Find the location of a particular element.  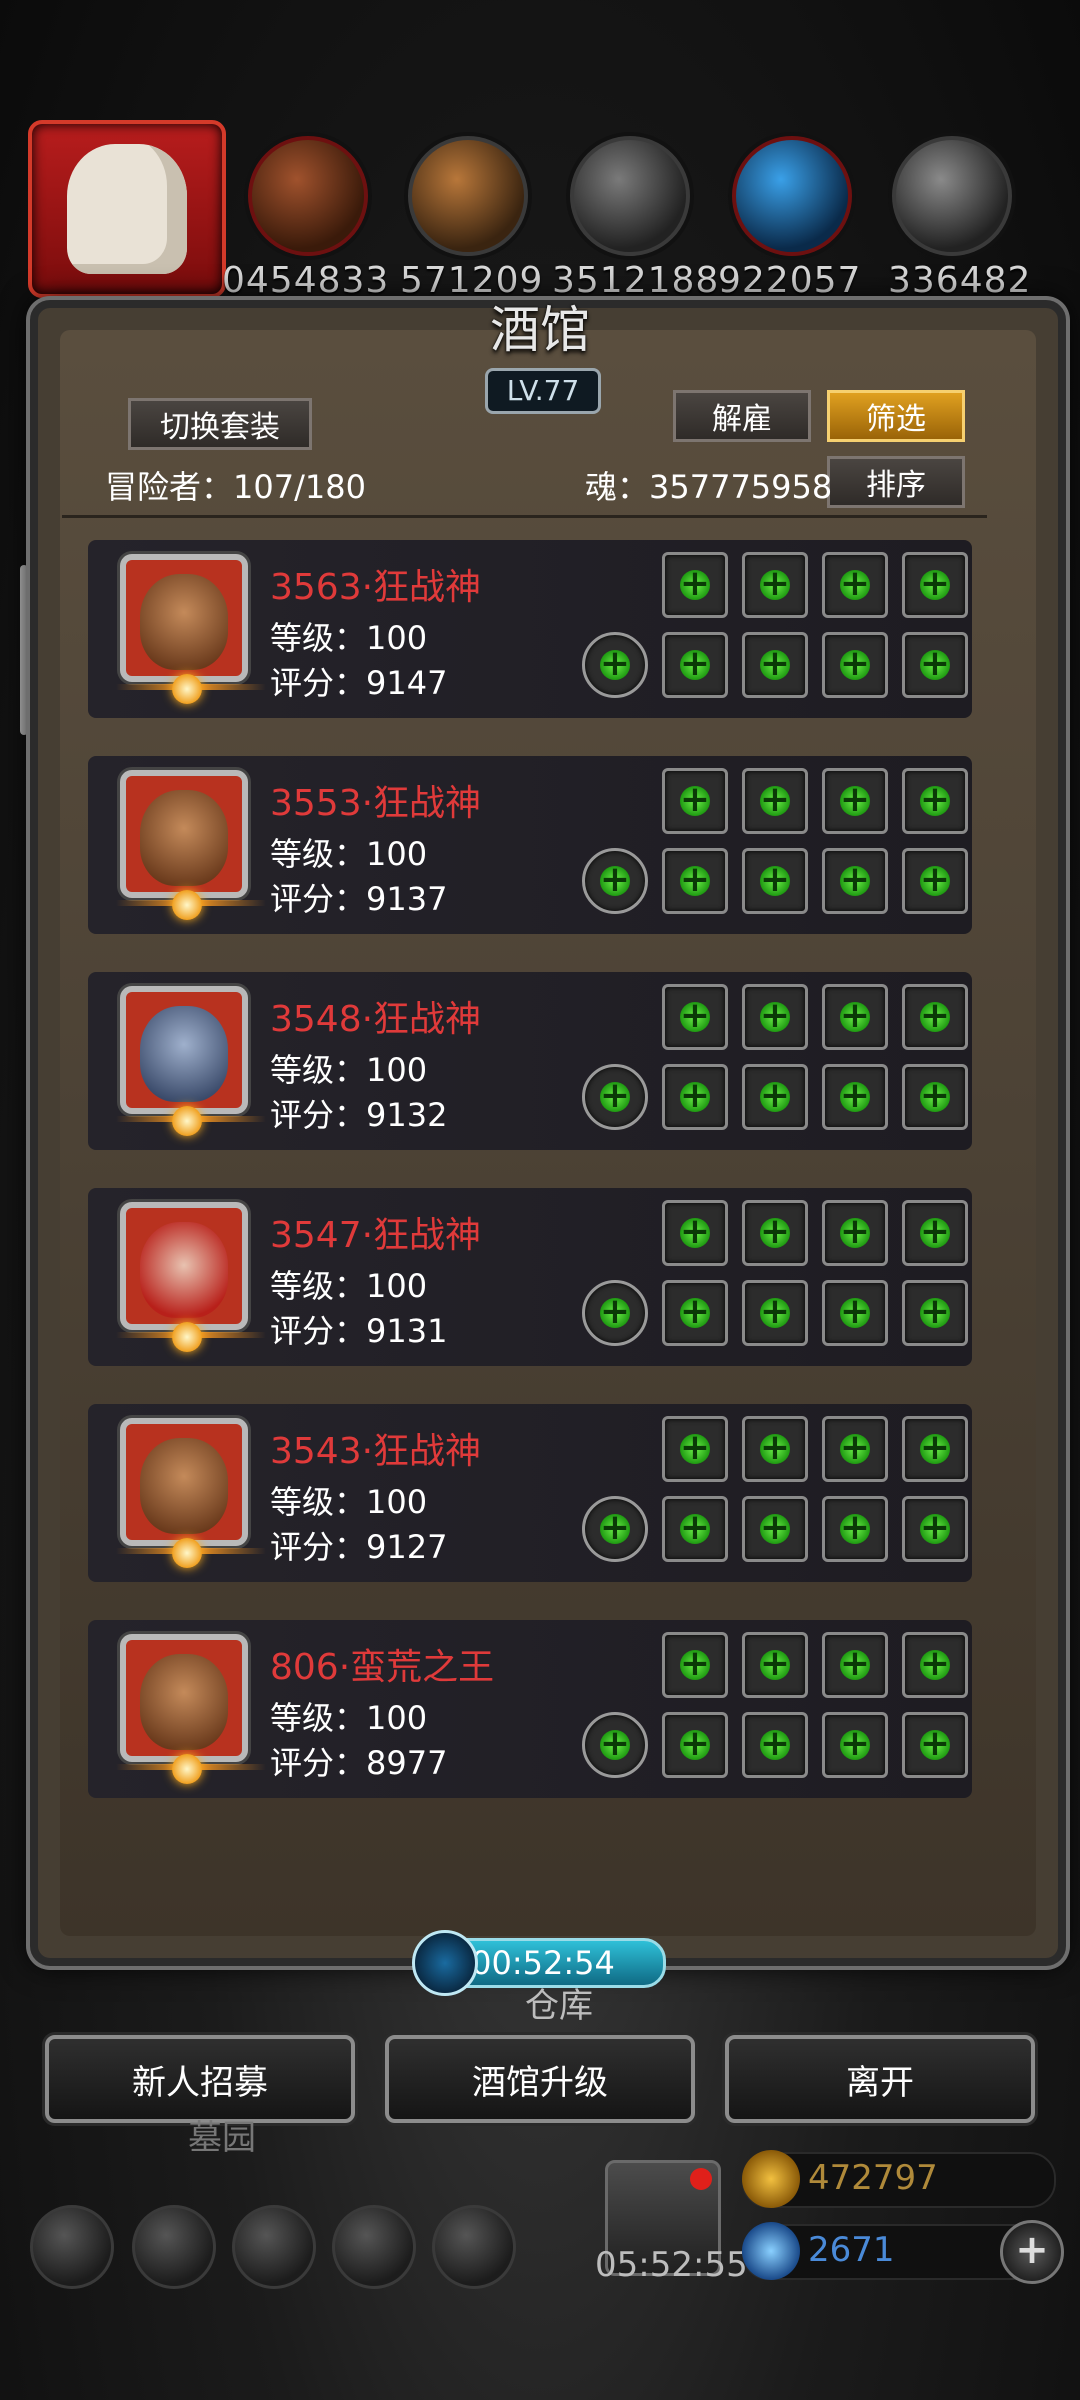

hero-score: 评分：8977 is located at coordinates (359, 1763).